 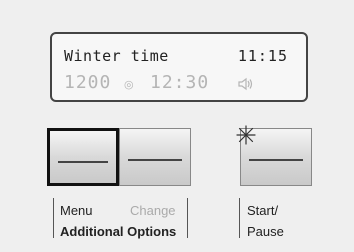 What do you see at coordinates (129, 85) in the screenshot?
I see `spin-speed-unit: ◎` at bounding box center [129, 85].